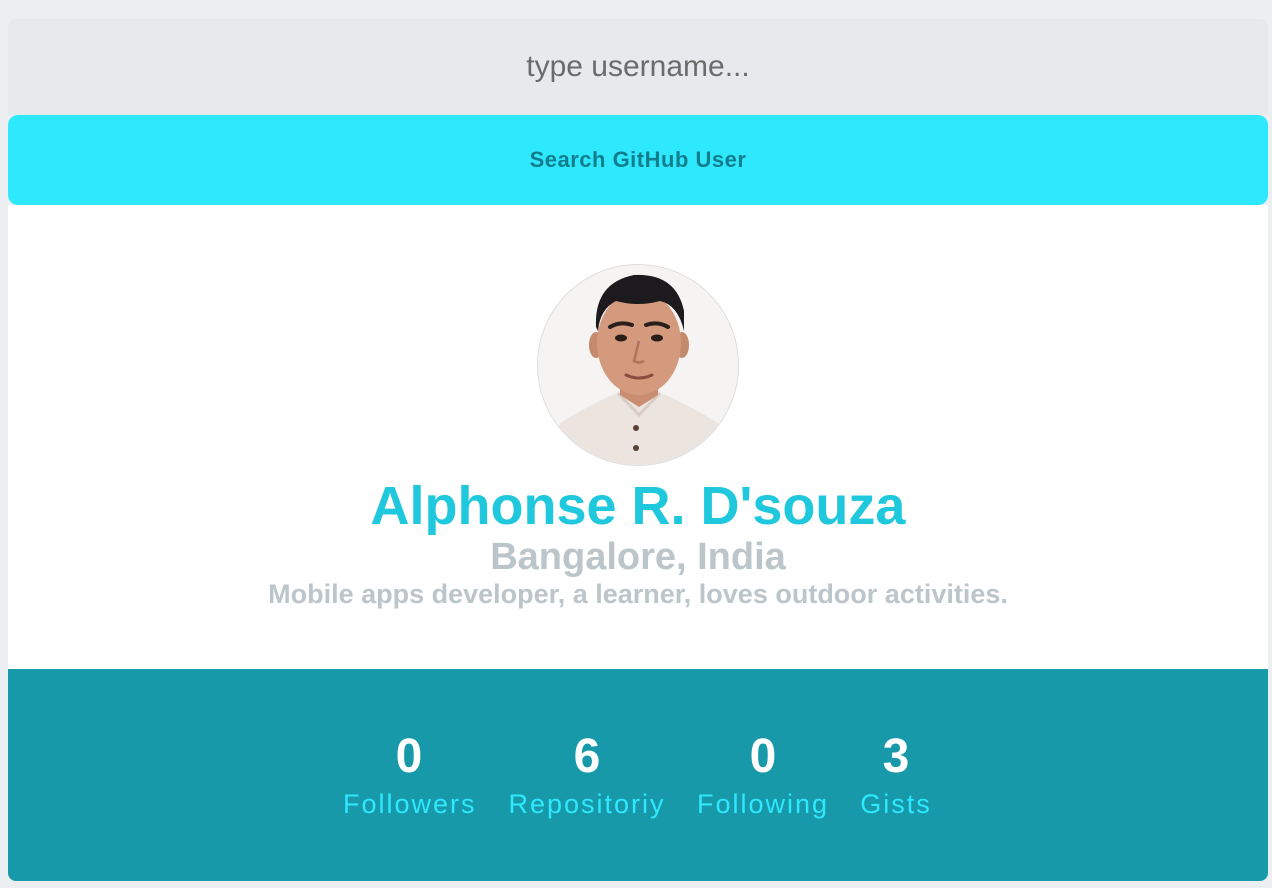  Describe the element at coordinates (587, 804) in the screenshot. I see `stat-label: Repositoriy` at that location.